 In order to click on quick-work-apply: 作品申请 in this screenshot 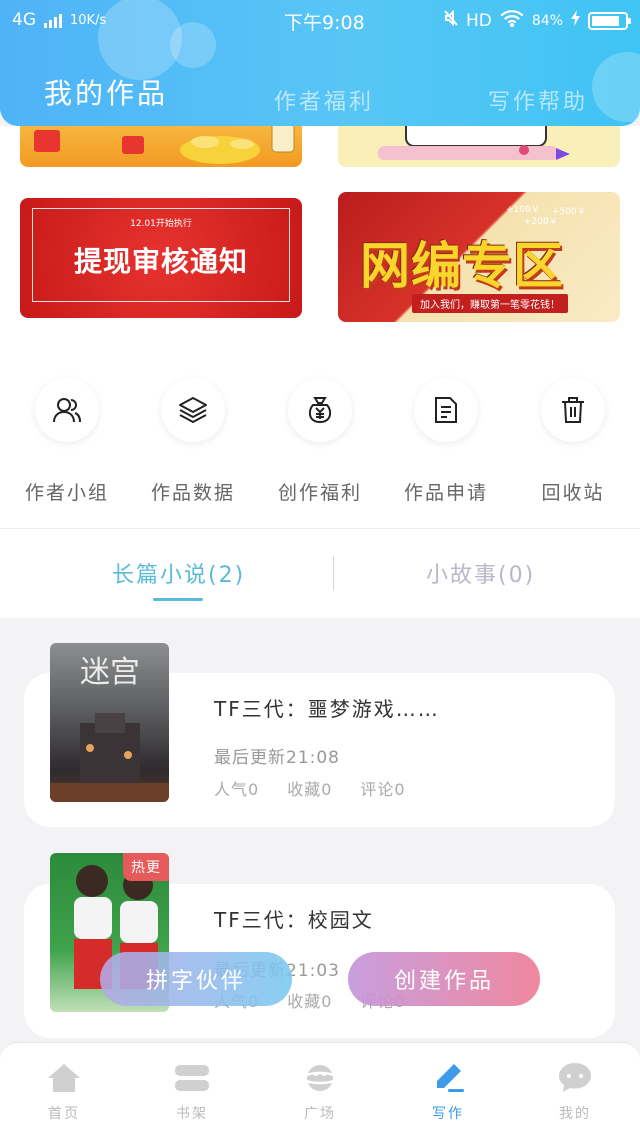, I will do `click(445, 441)`.